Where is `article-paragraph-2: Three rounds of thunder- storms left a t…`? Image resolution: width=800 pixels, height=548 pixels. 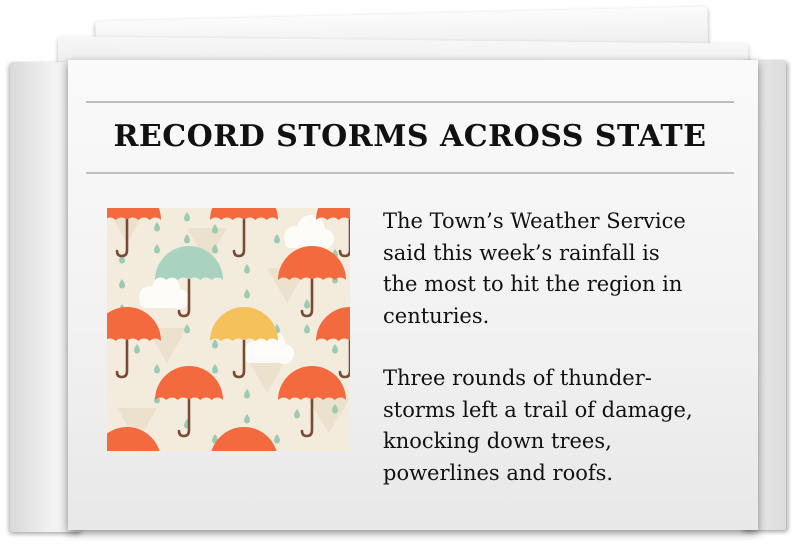
article-paragraph-2: Three rounds of thunder- storms left a t… is located at coordinates (538, 425).